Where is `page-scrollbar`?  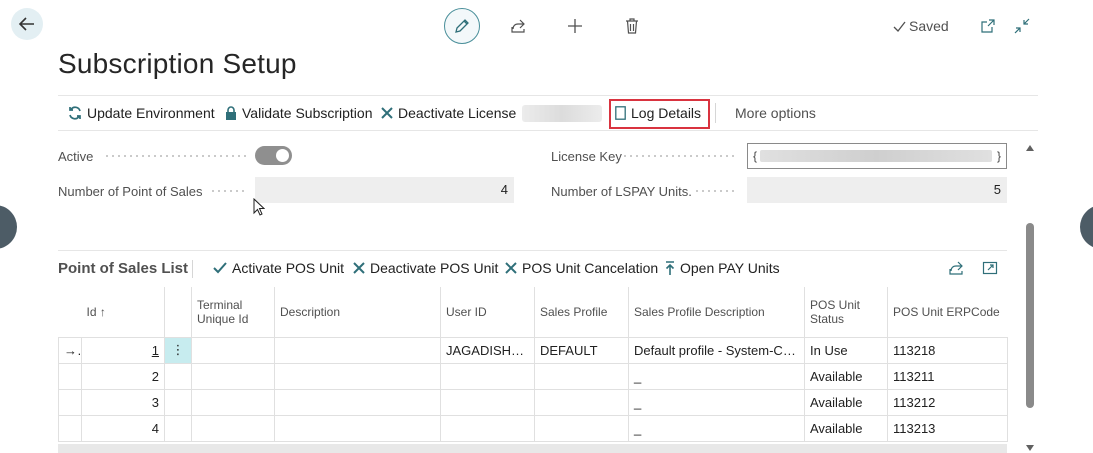 page-scrollbar is located at coordinates (1030, 297).